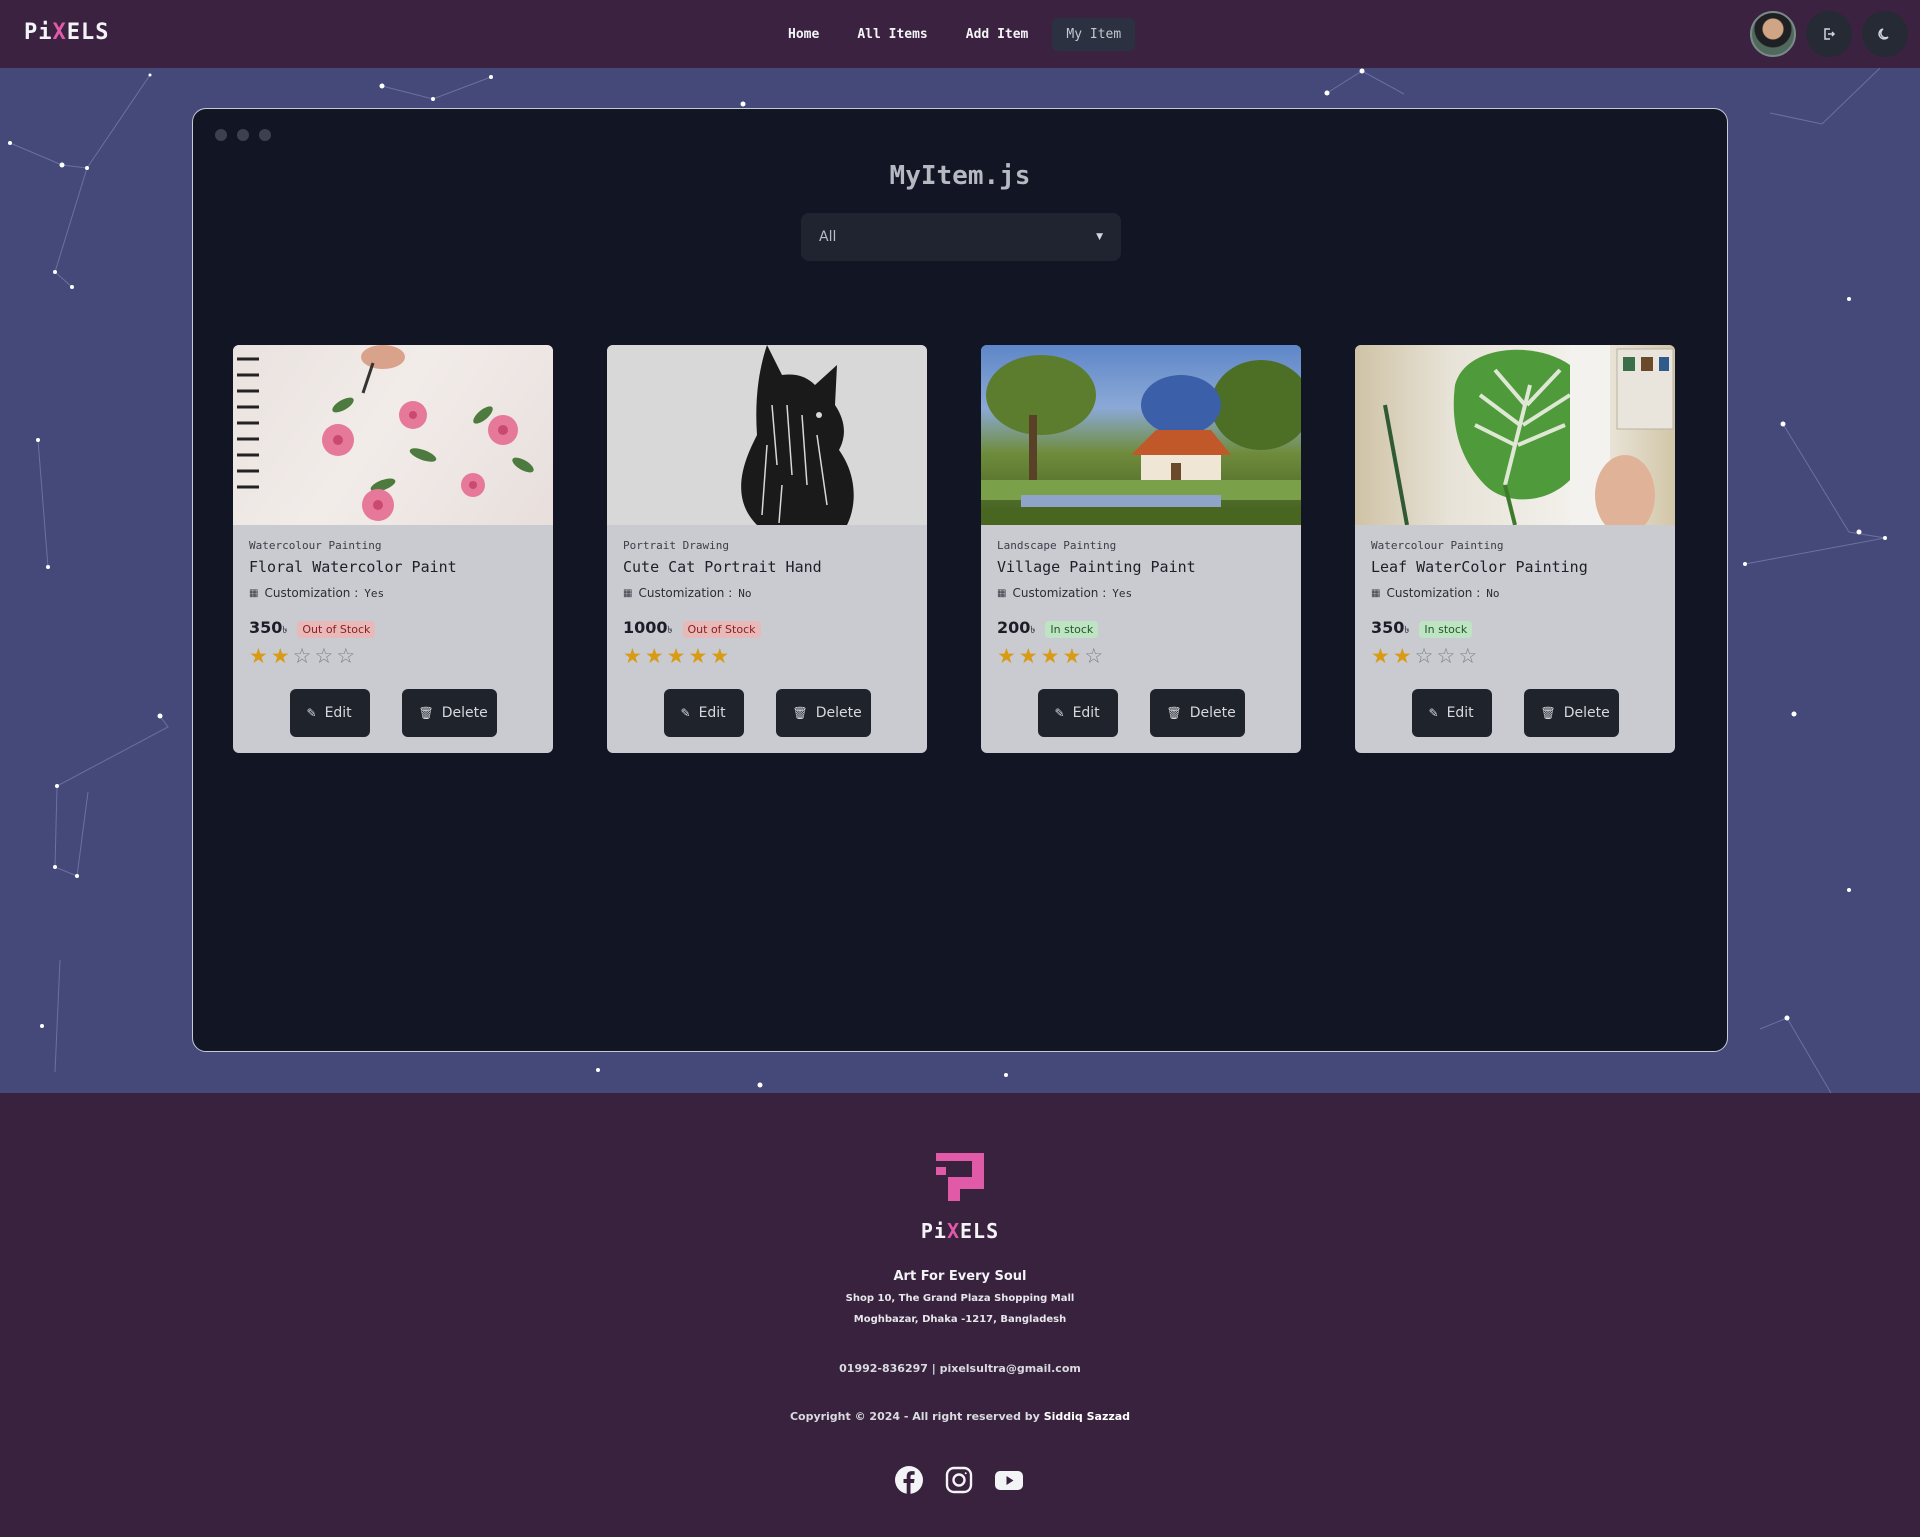 The height and width of the screenshot is (1537, 1920). Describe the element at coordinates (1094, 34) in the screenshot. I see `nav-link-my-item: My Item` at that location.